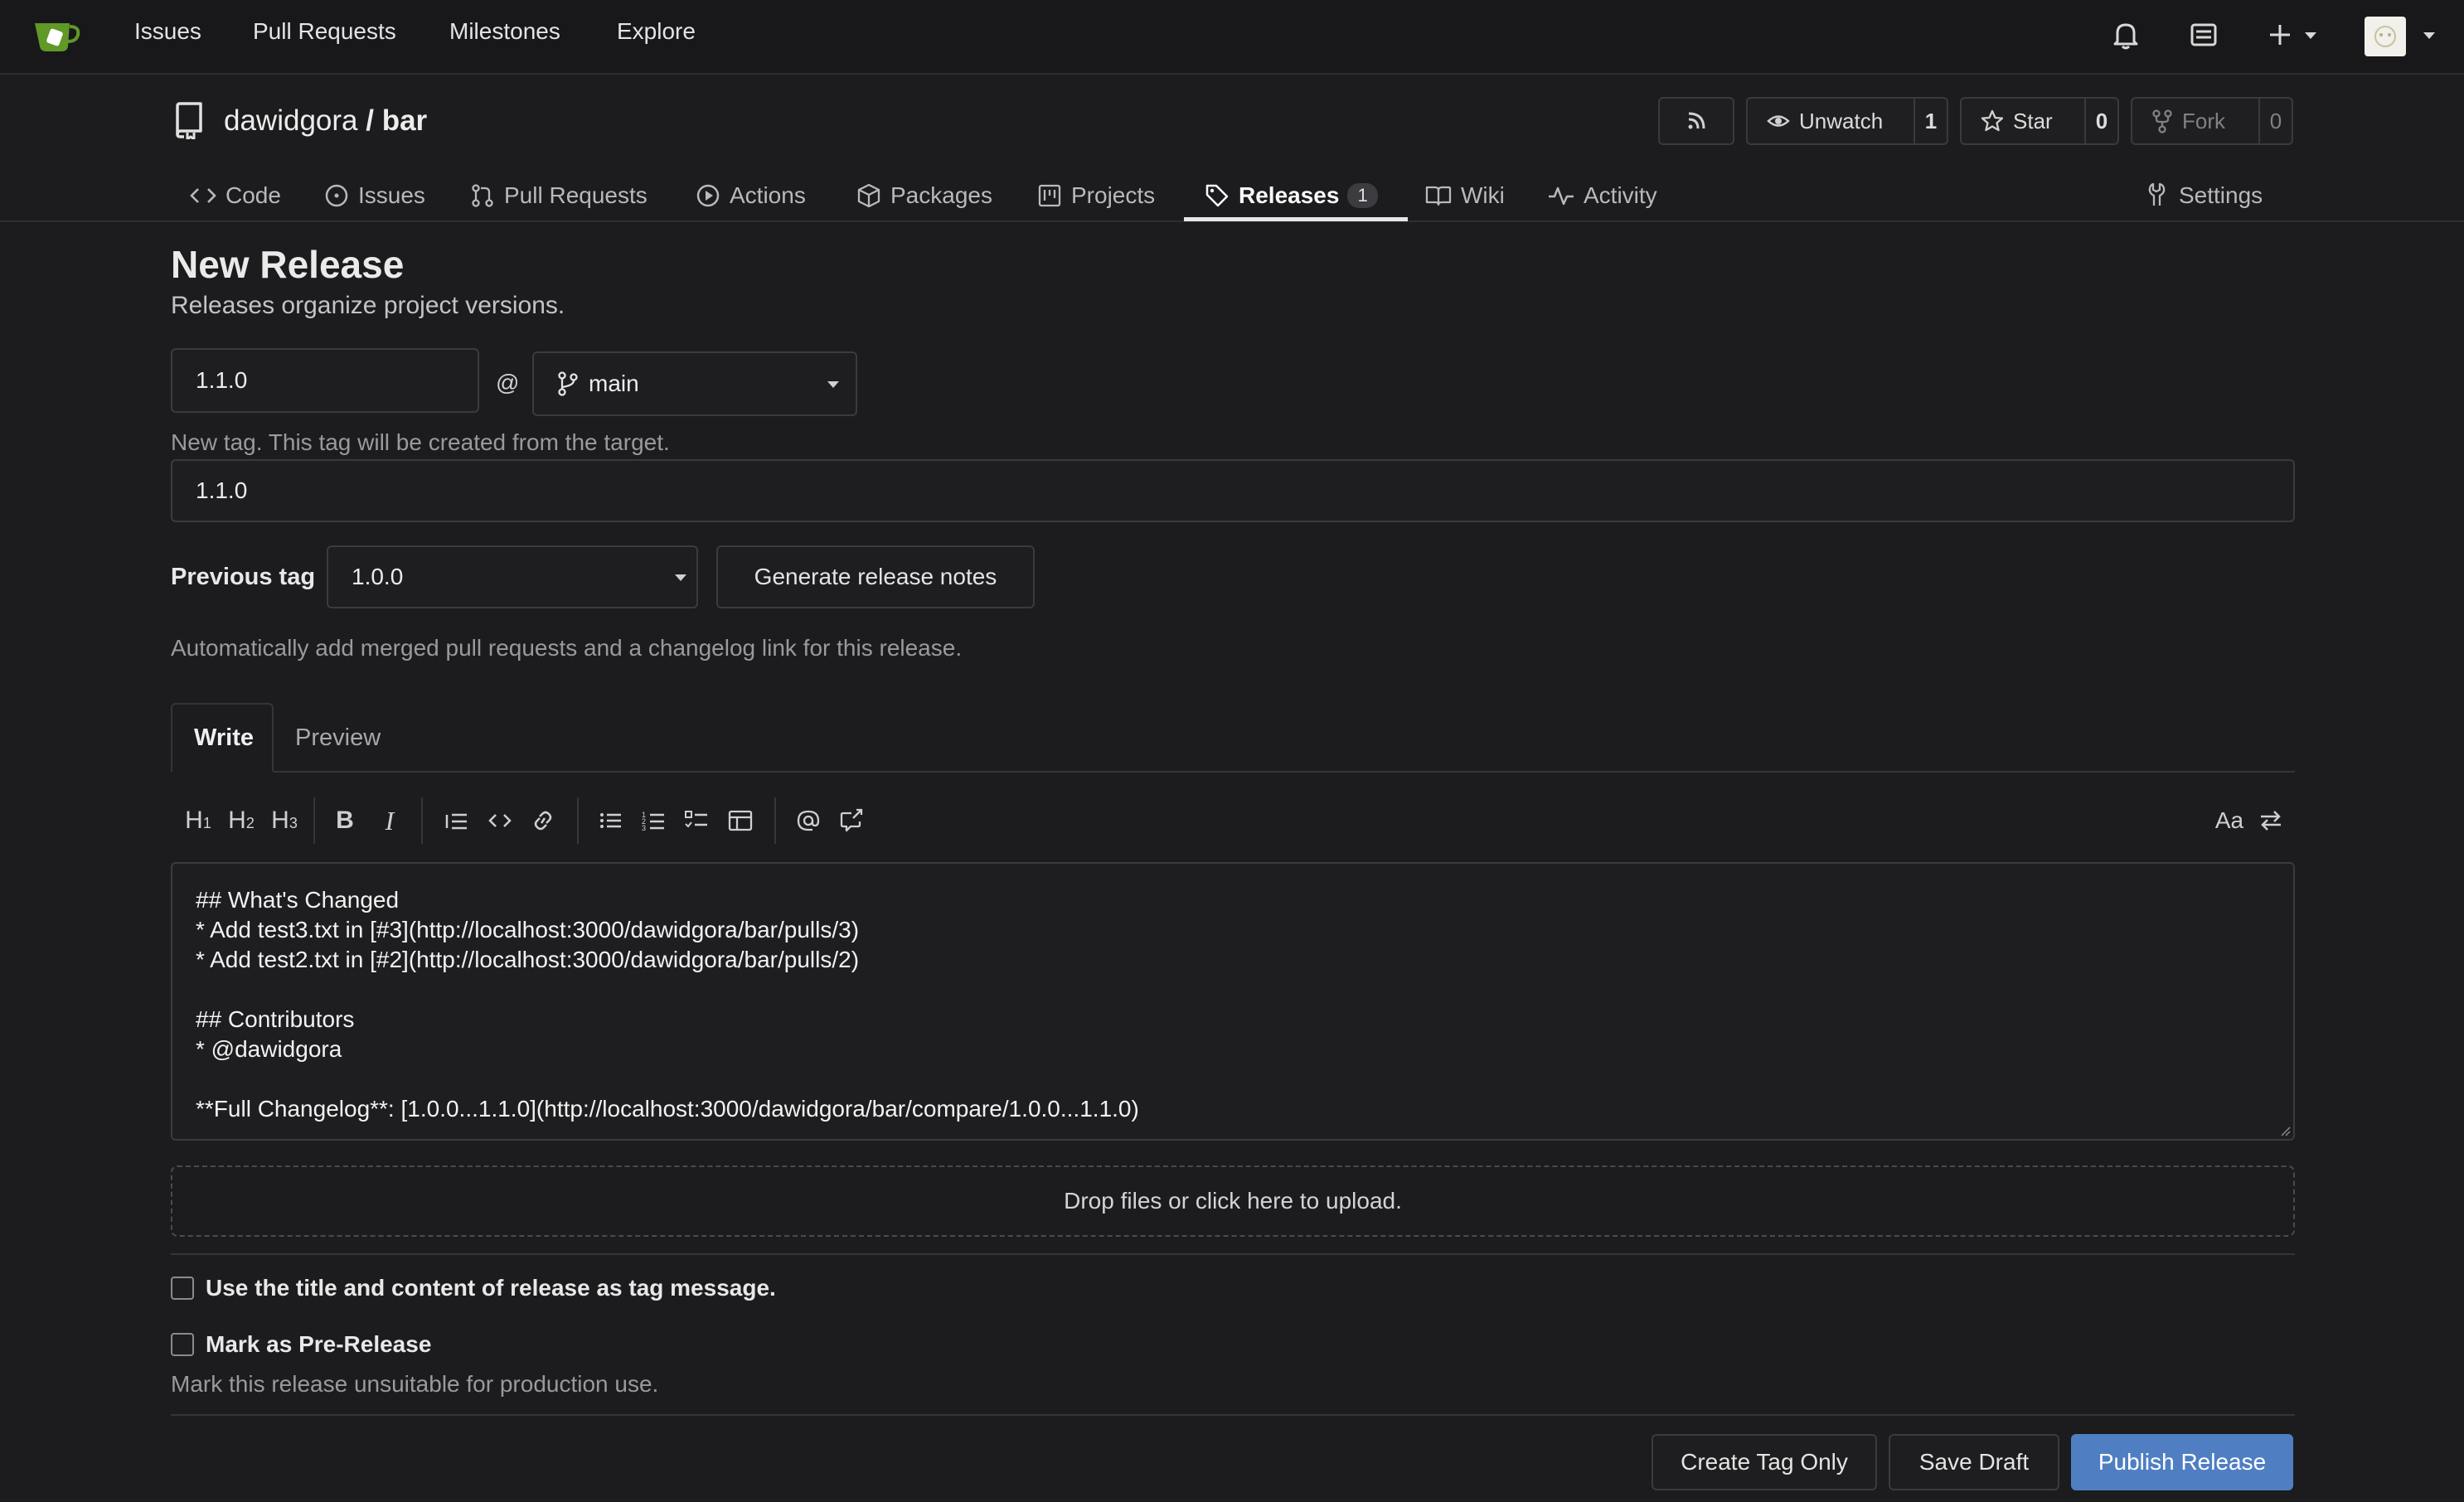 This screenshot has height=1502, width=2464. I want to click on star-button: Star 0, so click(2040, 121).